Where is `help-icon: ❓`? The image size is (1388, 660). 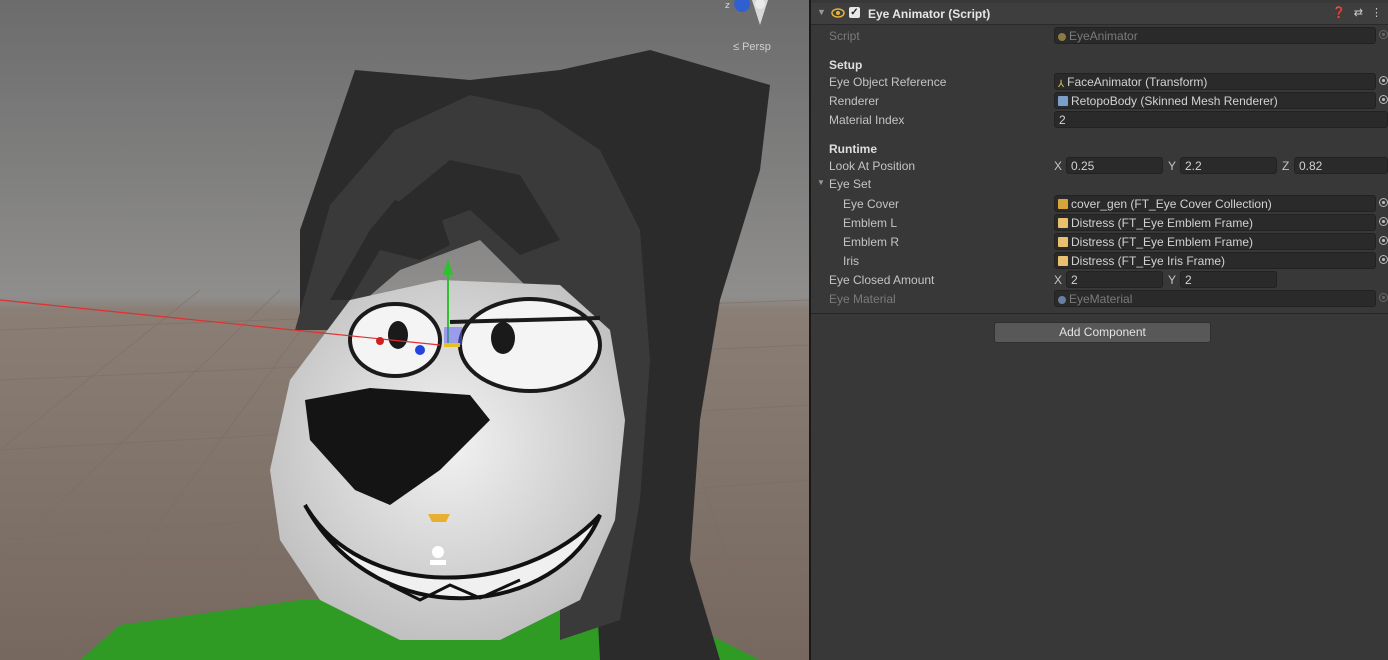
help-icon: ❓ is located at coordinates (1339, 12).